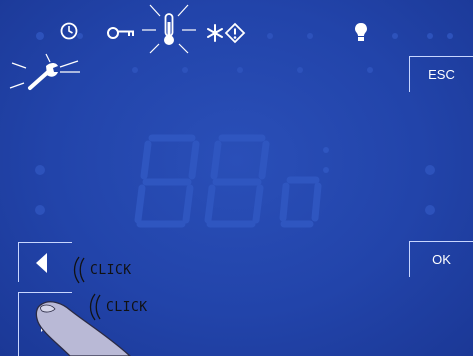 This screenshot has height=356, width=473. Describe the element at coordinates (44, 71) in the screenshot. I see `wrench-icon` at that location.